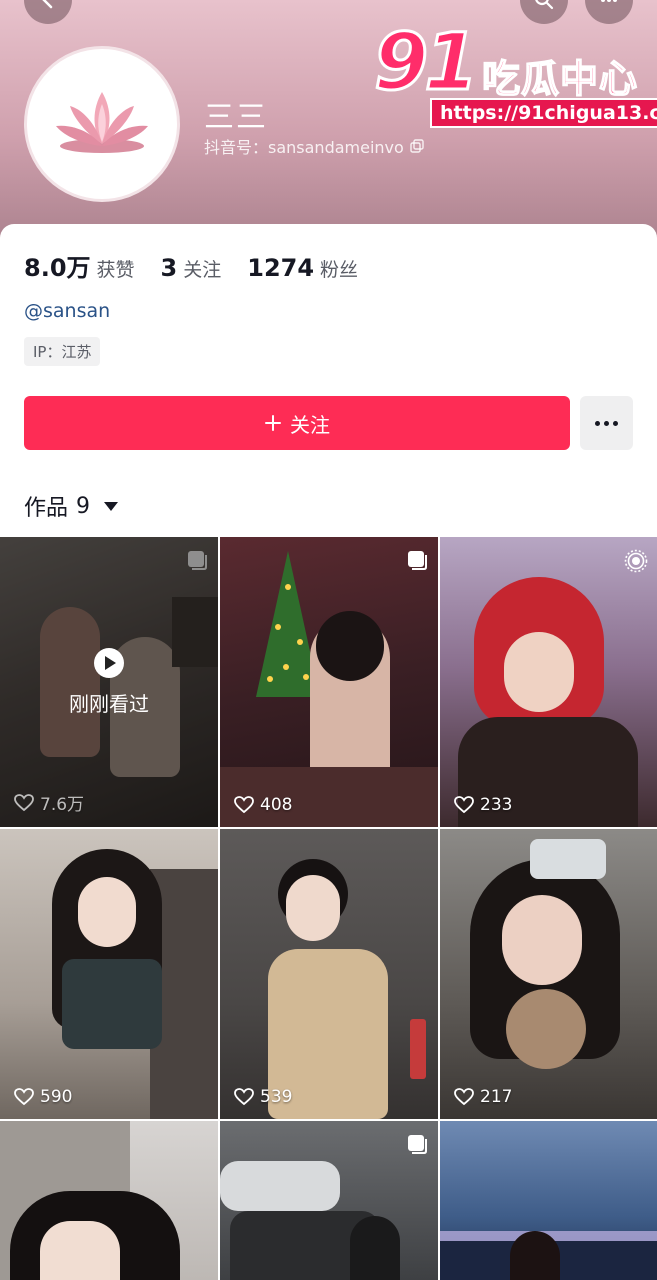 The image size is (657, 1280). Describe the element at coordinates (546, 1029) in the screenshot. I see `photo-cat` at that location.